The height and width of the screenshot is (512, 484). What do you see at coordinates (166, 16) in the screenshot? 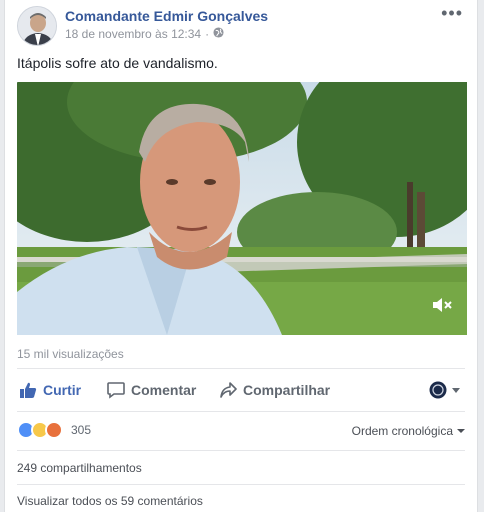
I see `author-name: Comandante Edmir Gonçalves` at bounding box center [166, 16].